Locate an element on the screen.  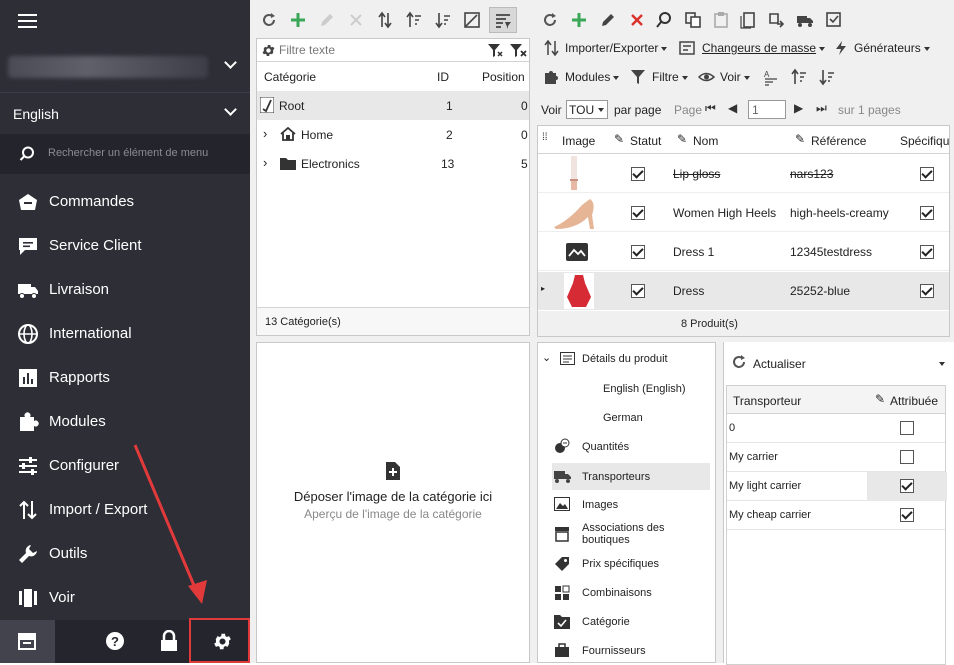
prev-page-icon: ◀ is located at coordinates (732, 108).